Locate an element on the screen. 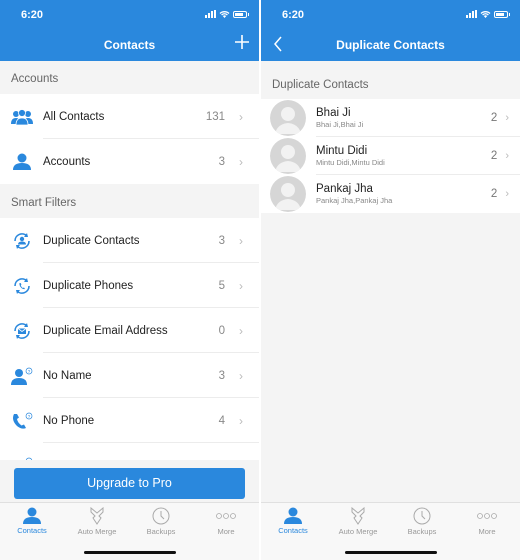 Image resolution: width=520 pixels, height=560 pixels. contact-detail: Bhai Ji,Bhai Ji is located at coordinates (340, 124).